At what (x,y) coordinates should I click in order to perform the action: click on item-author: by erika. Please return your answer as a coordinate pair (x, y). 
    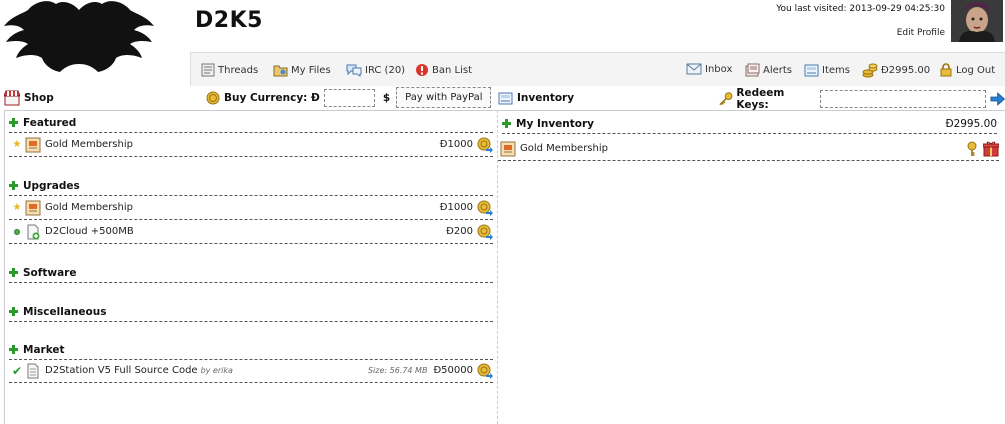
    Looking at the image, I should click on (217, 370).